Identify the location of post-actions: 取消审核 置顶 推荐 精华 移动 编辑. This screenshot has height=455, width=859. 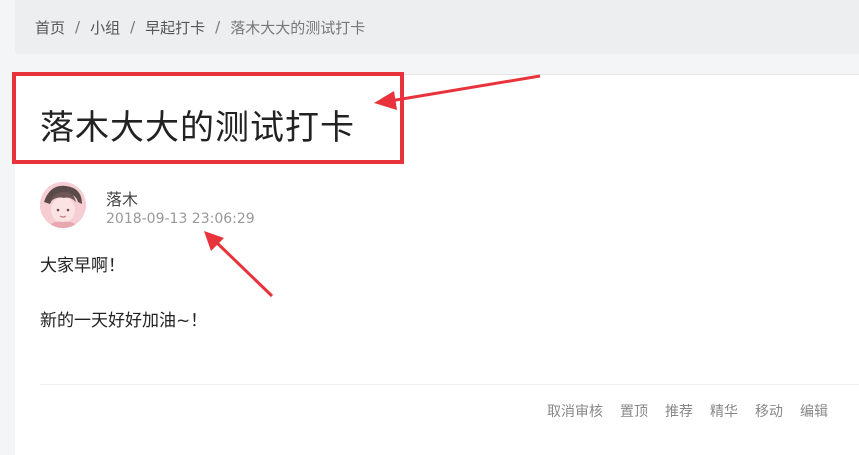
(696, 411).